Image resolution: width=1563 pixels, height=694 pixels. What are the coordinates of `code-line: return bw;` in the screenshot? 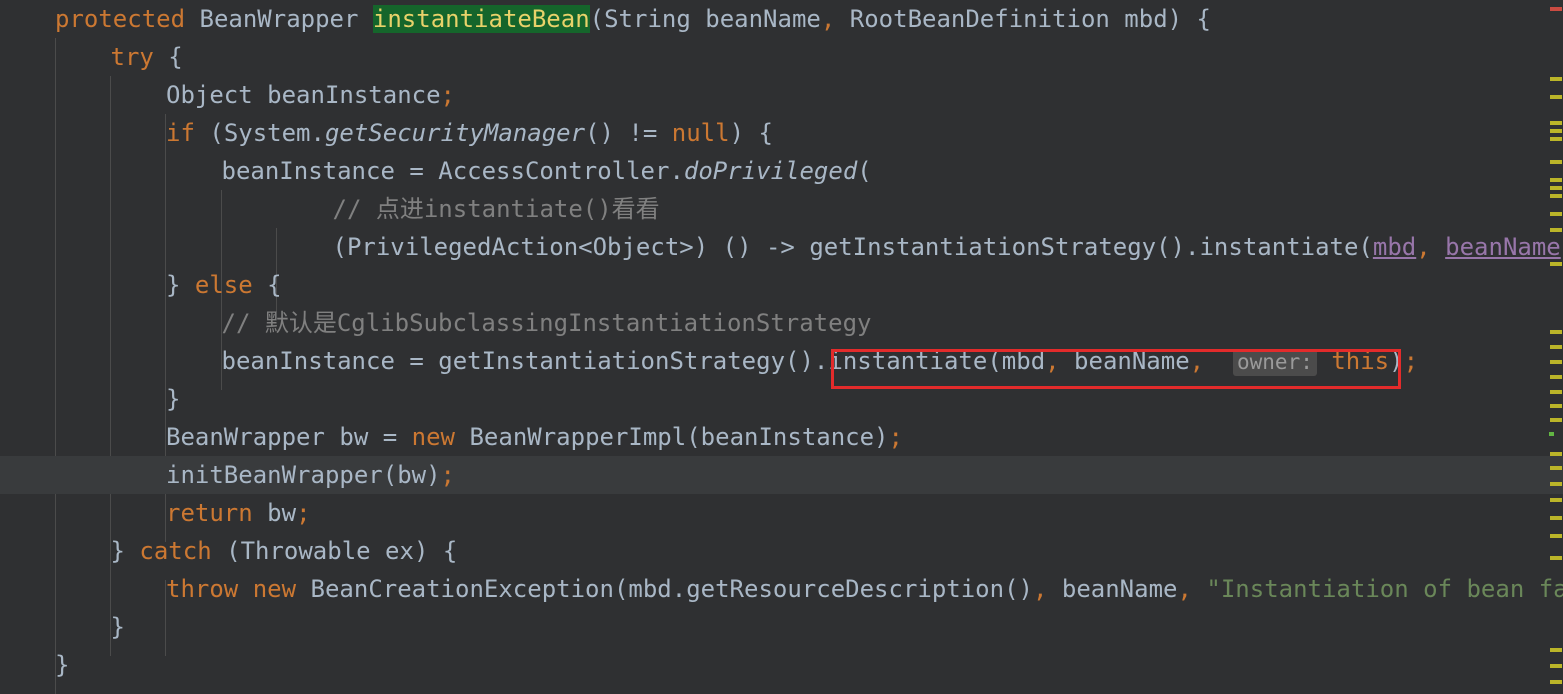 It's located at (781, 513).